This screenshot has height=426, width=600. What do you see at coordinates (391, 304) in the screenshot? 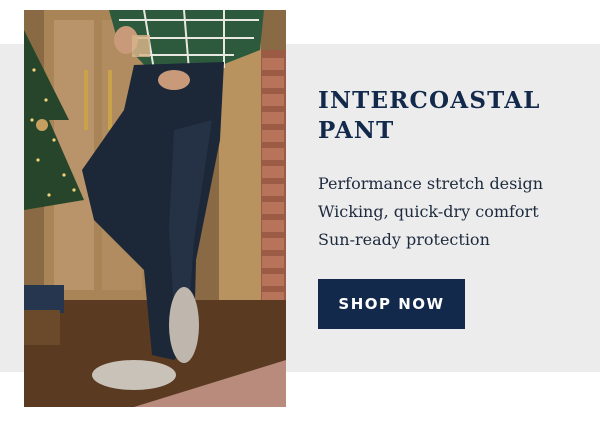
I see `shop-now-button: SHOP NOW` at bounding box center [391, 304].